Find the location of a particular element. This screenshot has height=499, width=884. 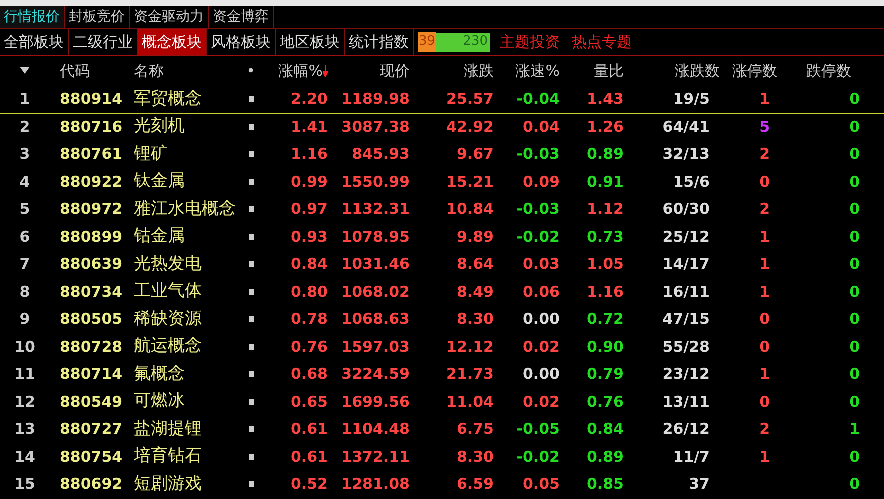

topic-link: 热点专题 is located at coordinates (602, 42).